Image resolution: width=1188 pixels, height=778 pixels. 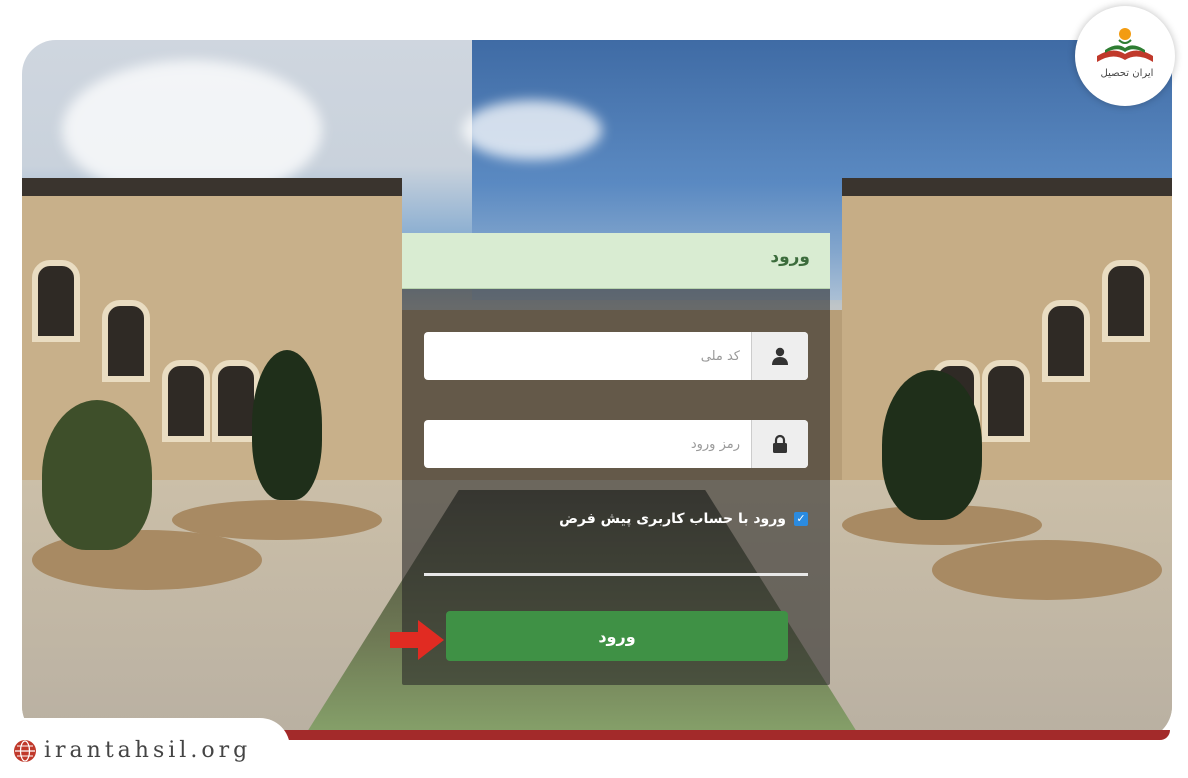 I want to click on lock-icon, so click(x=780, y=443).